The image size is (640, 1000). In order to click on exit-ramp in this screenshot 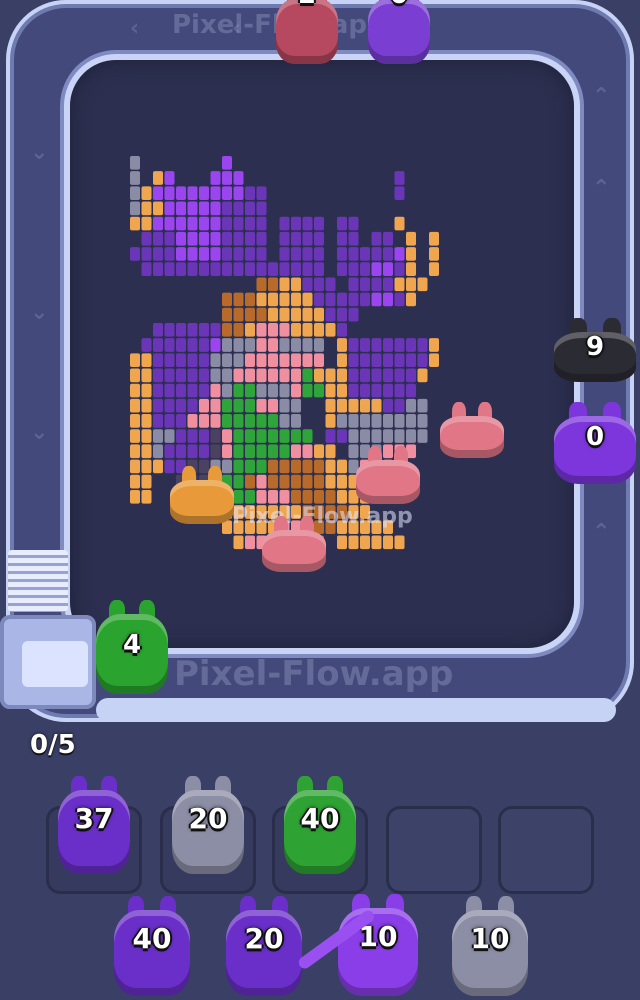, I will do `click(38, 581)`.